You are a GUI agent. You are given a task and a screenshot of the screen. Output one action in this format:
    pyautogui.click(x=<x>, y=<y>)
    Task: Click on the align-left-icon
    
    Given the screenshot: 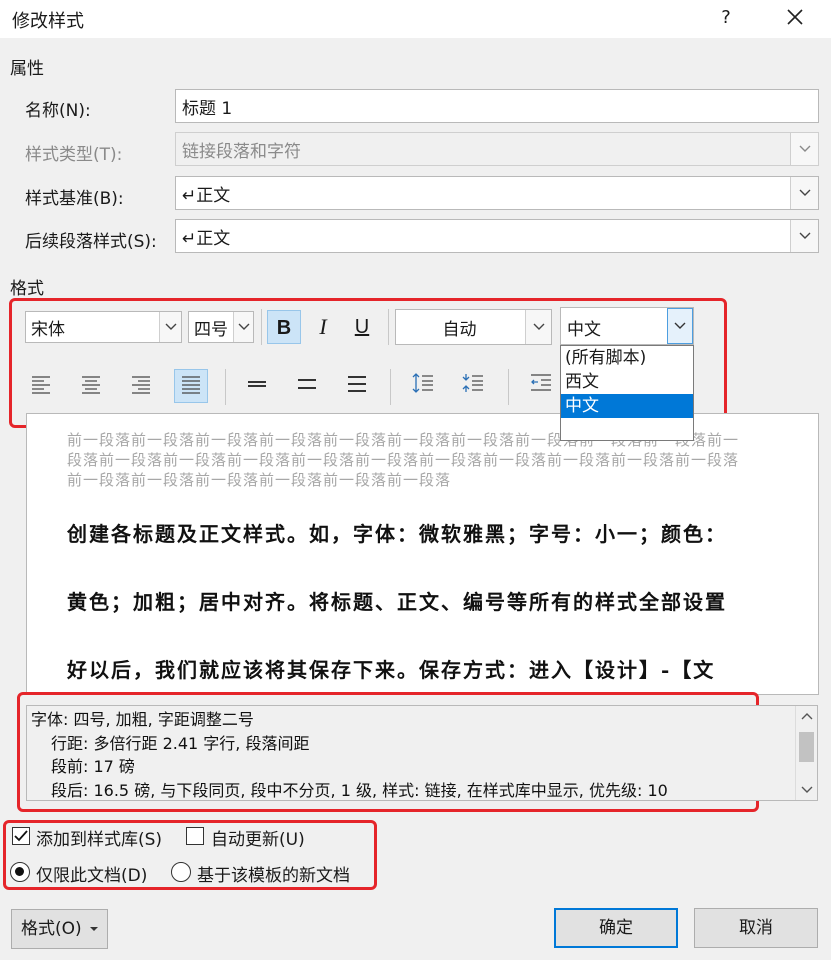 What is the action you would take?
    pyautogui.click(x=41, y=385)
    